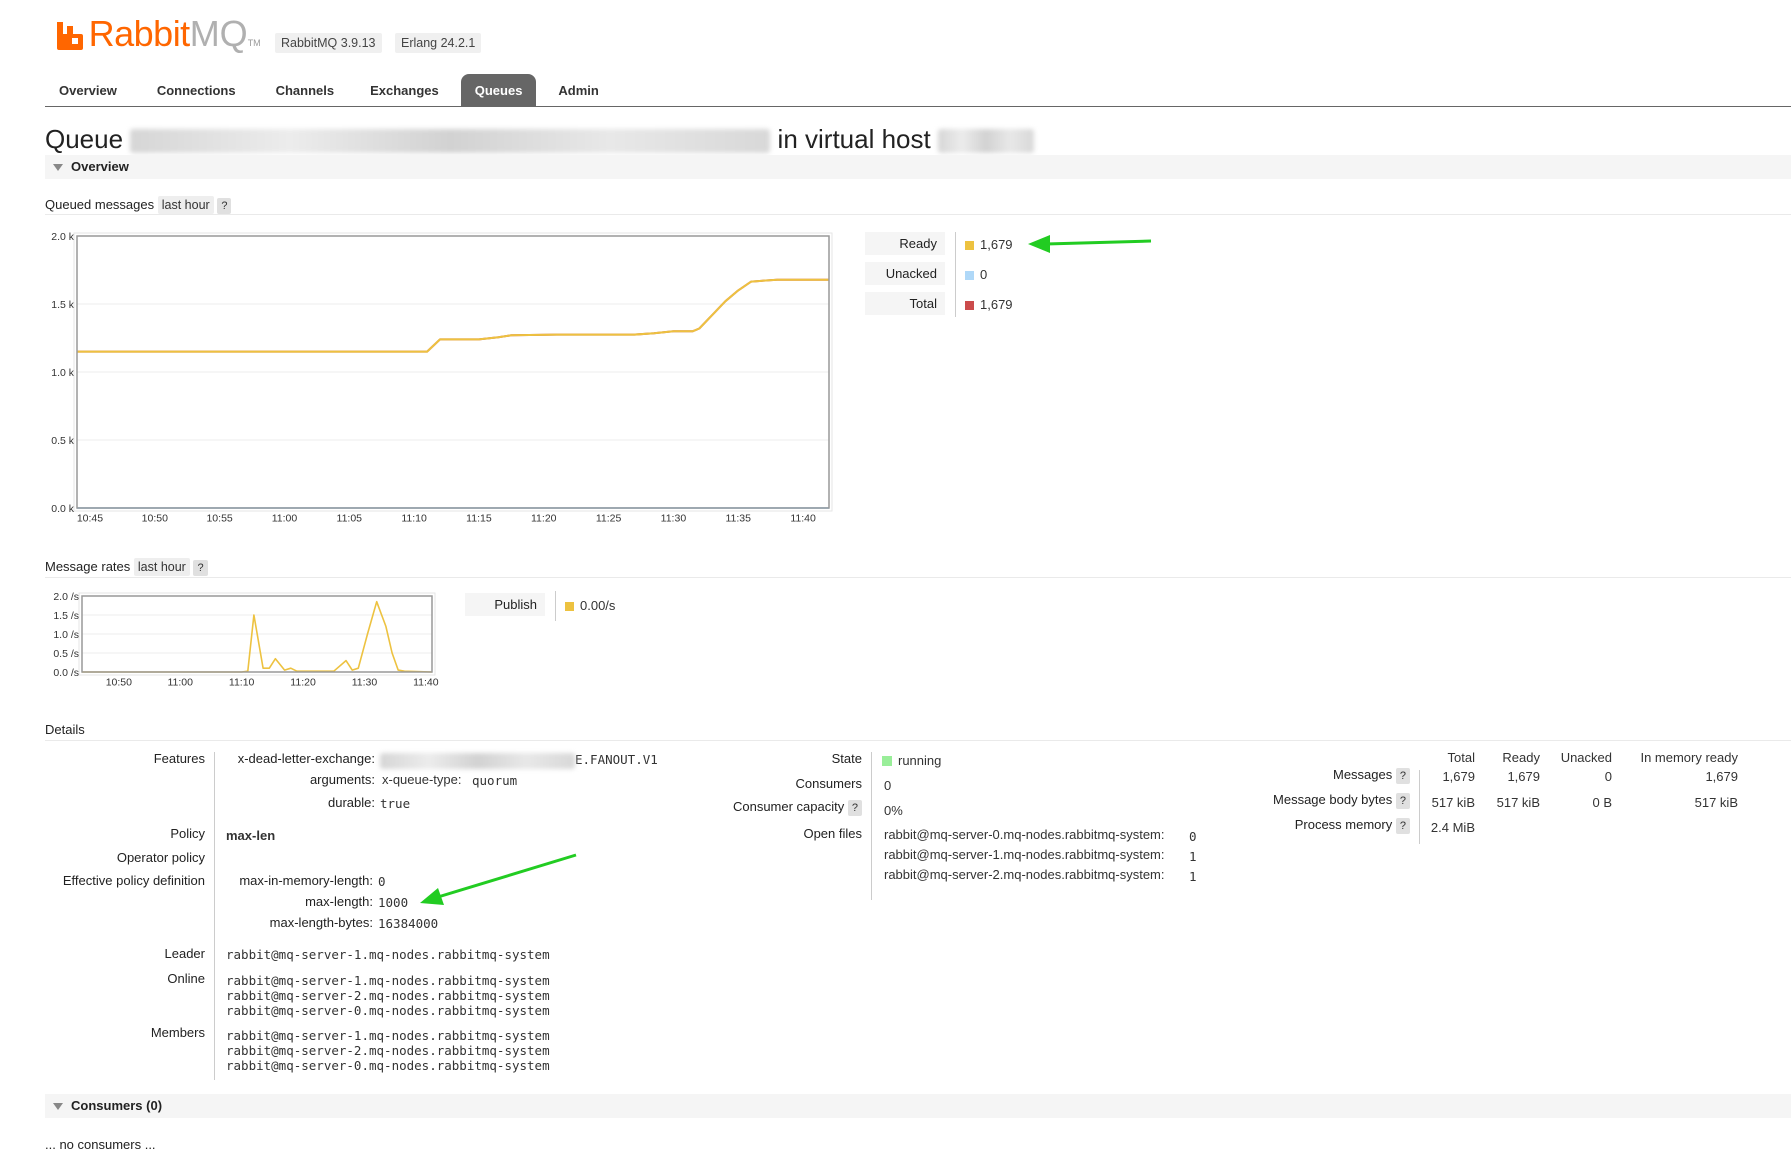 Image resolution: width=1791 pixels, height=1174 pixels. I want to click on y-tick-label: 0.0 k, so click(63, 509).